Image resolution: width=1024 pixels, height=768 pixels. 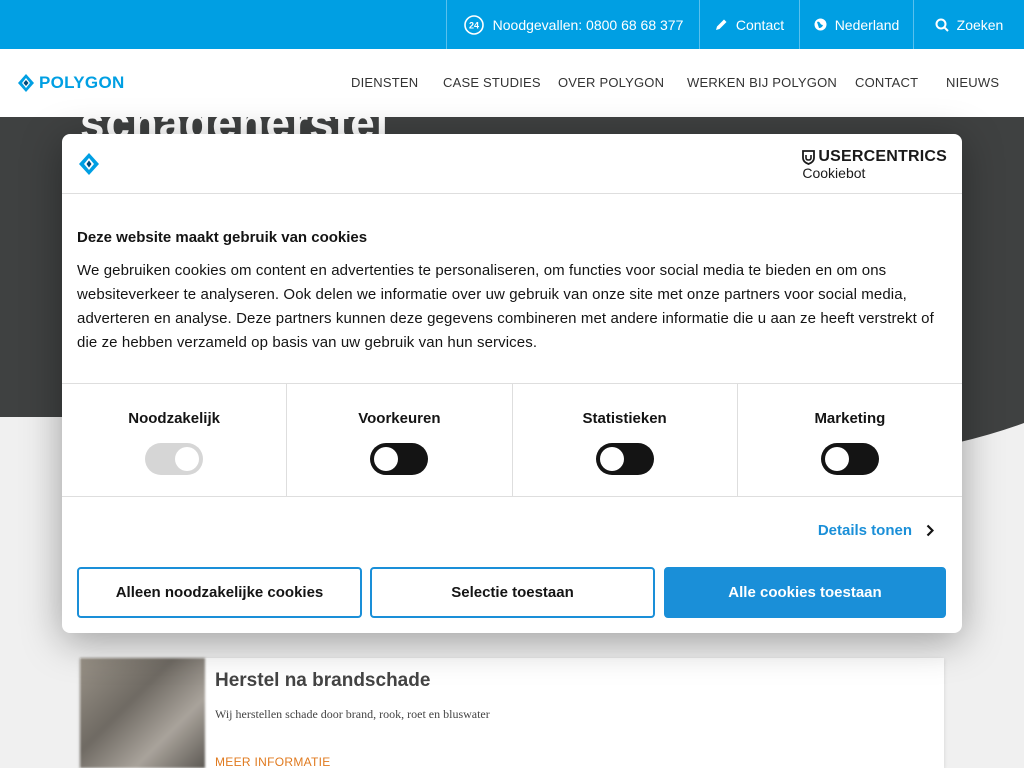 I want to click on polygon-logo: POLYGON, so click(x=70, y=83).